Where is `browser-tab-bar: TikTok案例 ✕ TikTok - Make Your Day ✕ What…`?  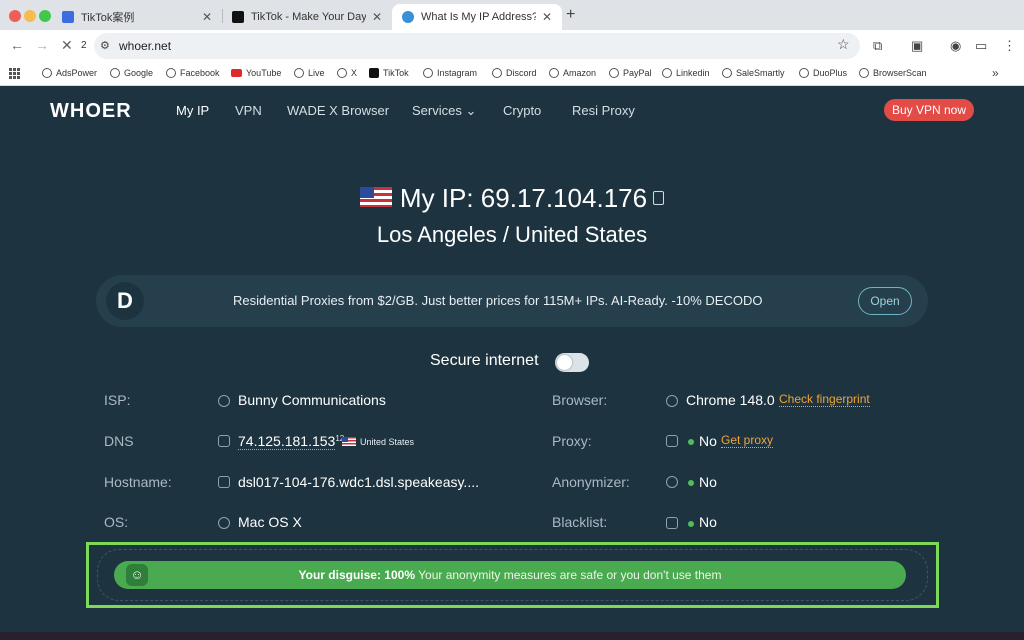
browser-tab-bar: TikTok案例 ✕ TikTok - Make Your Day ✕ What… is located at coordinates (512, 15).